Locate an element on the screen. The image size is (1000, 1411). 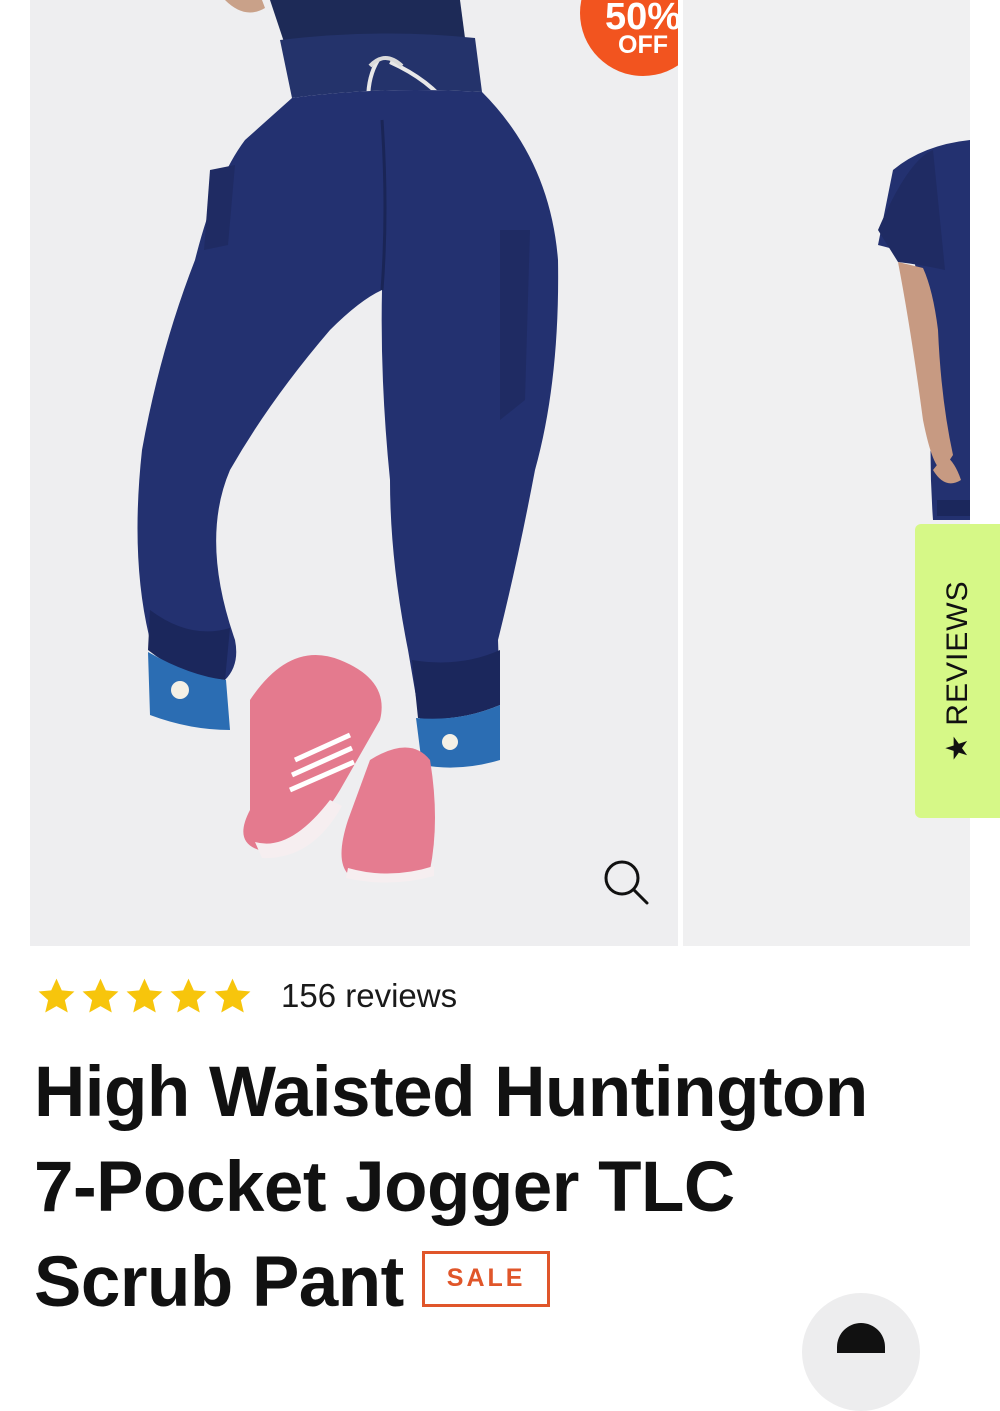
product-rating: 156 reviews is located at coordinates (246, 996).